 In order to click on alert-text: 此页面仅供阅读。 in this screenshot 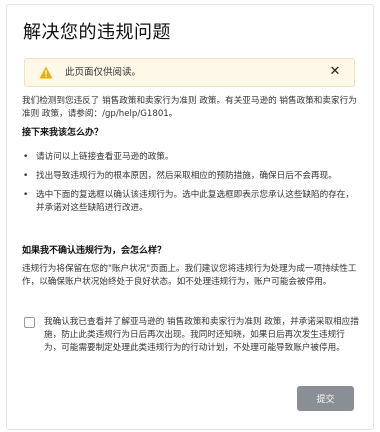, I will do `click(103, 72)`.